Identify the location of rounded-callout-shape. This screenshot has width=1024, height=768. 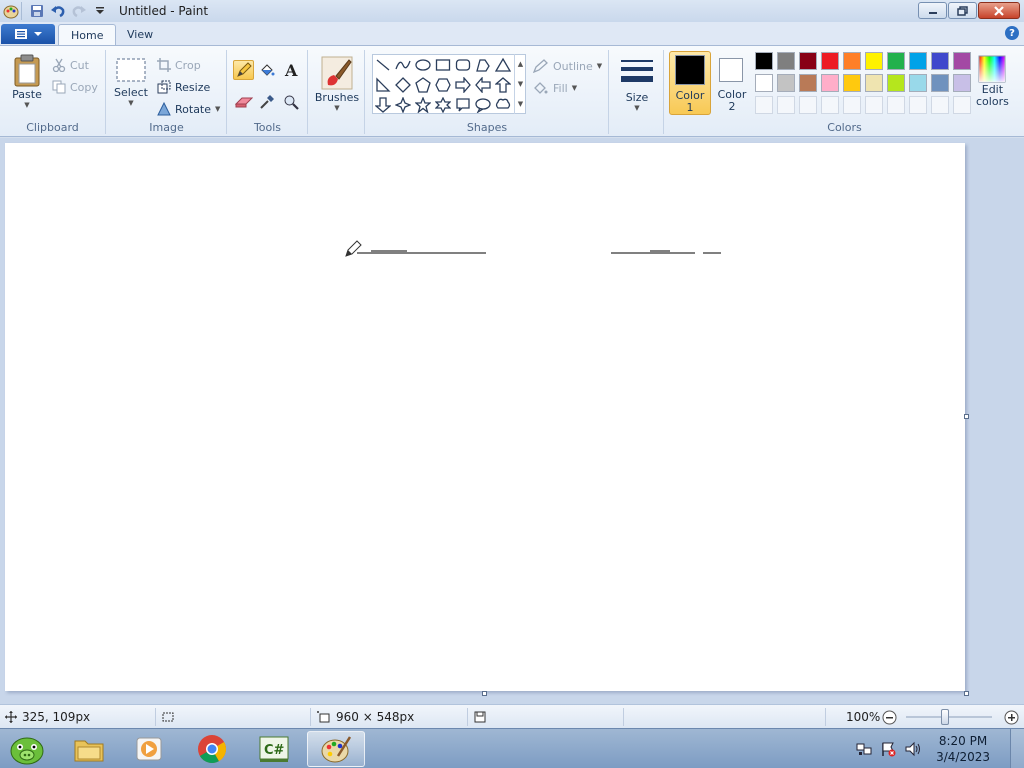
(463, 105).